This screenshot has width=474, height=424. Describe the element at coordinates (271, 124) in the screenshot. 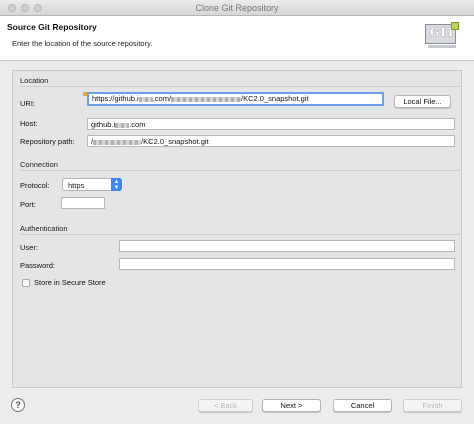

I see `host-input: github.i .com` at that location.